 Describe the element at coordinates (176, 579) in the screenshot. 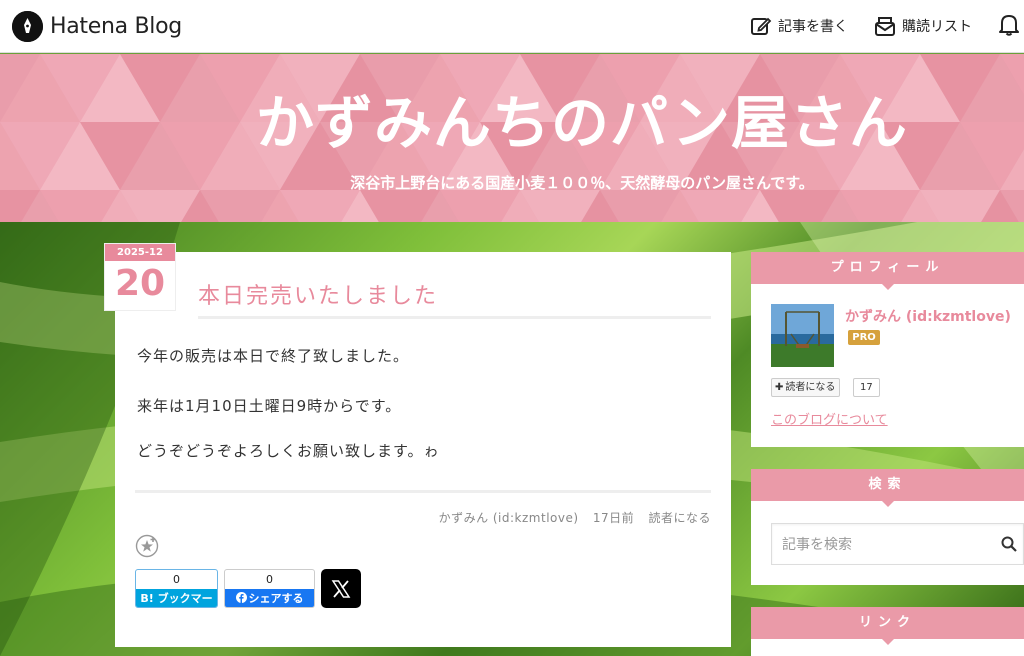

I see `hatena-bookmark-count: 0` at that location.